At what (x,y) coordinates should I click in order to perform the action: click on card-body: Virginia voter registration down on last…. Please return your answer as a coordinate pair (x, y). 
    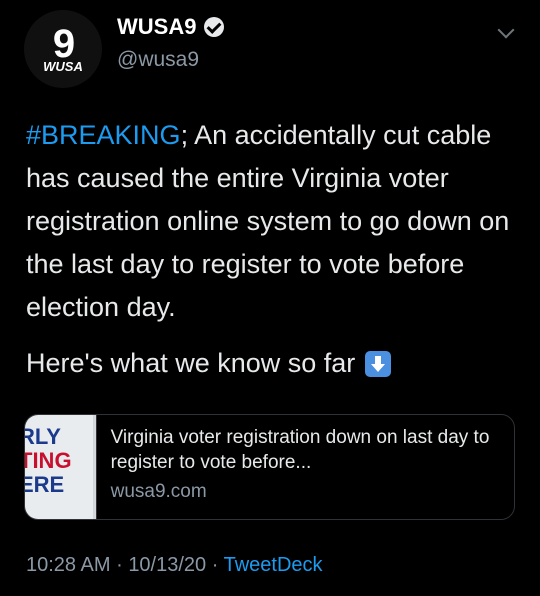
    Looking at the image, I should click on (305, 467).